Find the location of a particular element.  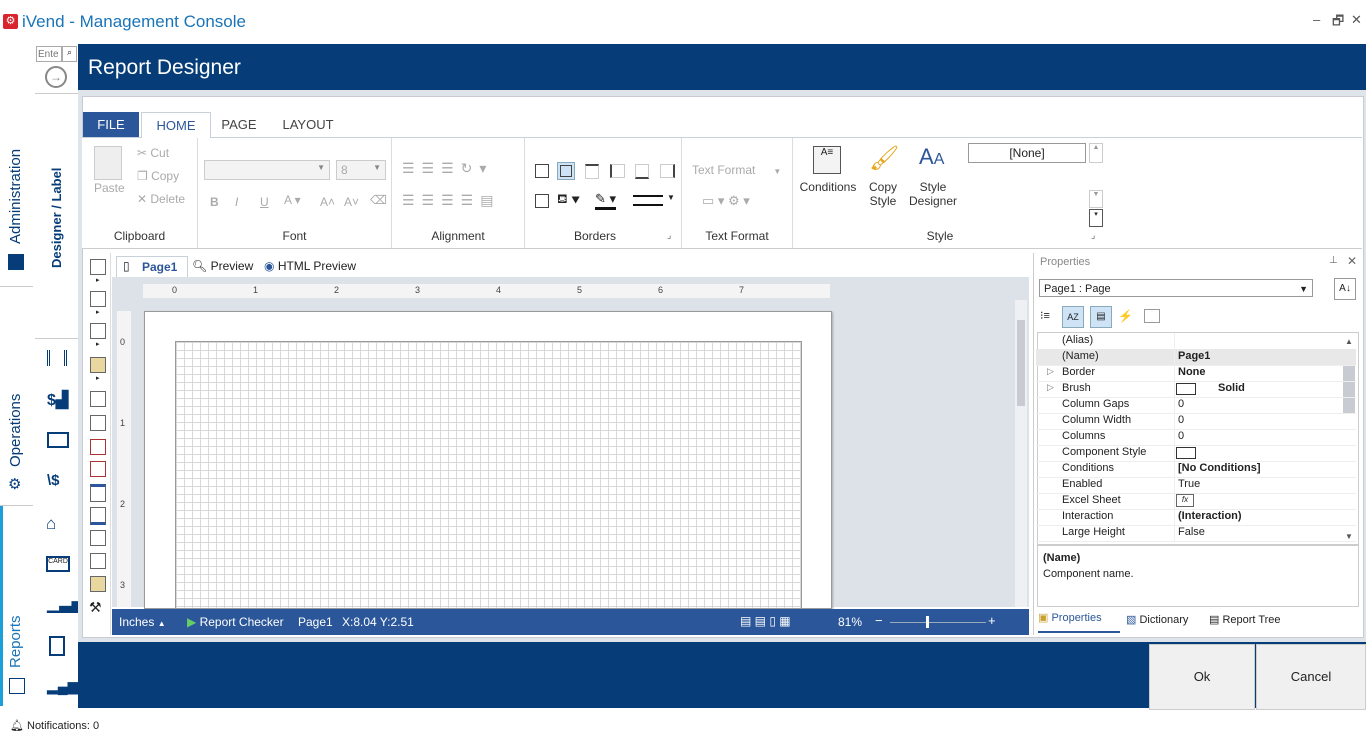

events-icon: ⚡ is located at coordinates (1125, 316).